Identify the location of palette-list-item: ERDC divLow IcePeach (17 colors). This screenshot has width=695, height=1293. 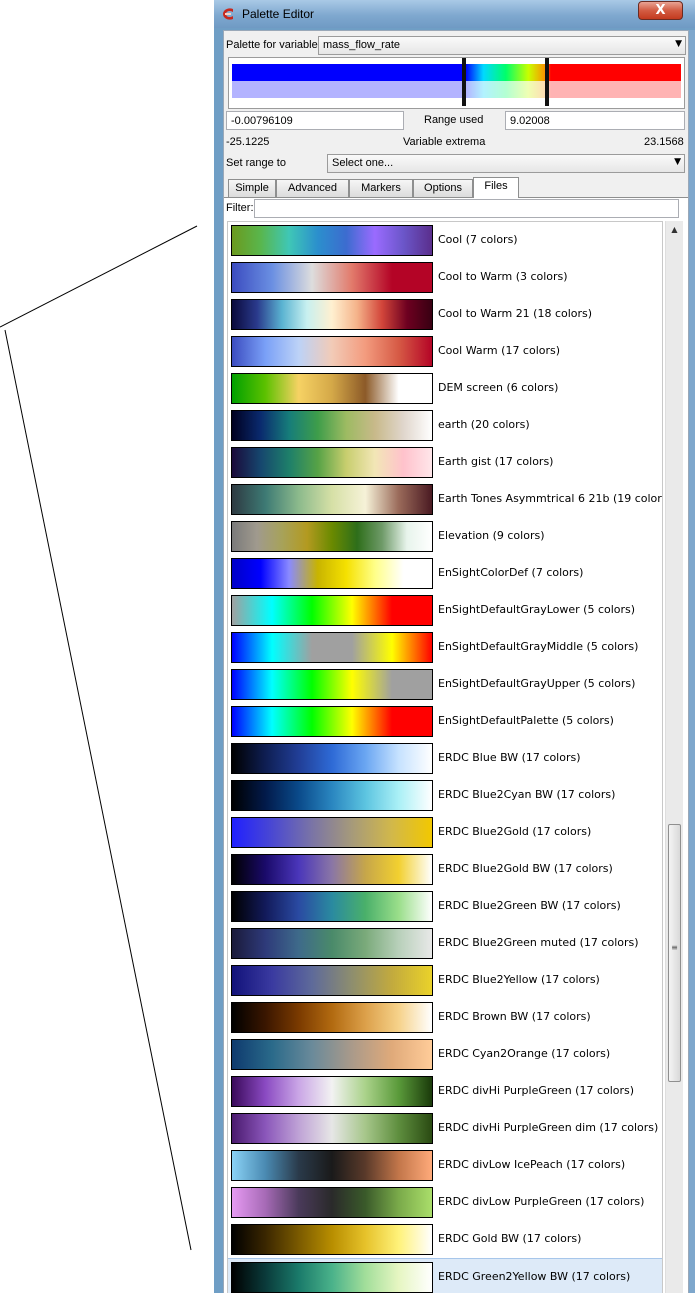
(445, 1165).